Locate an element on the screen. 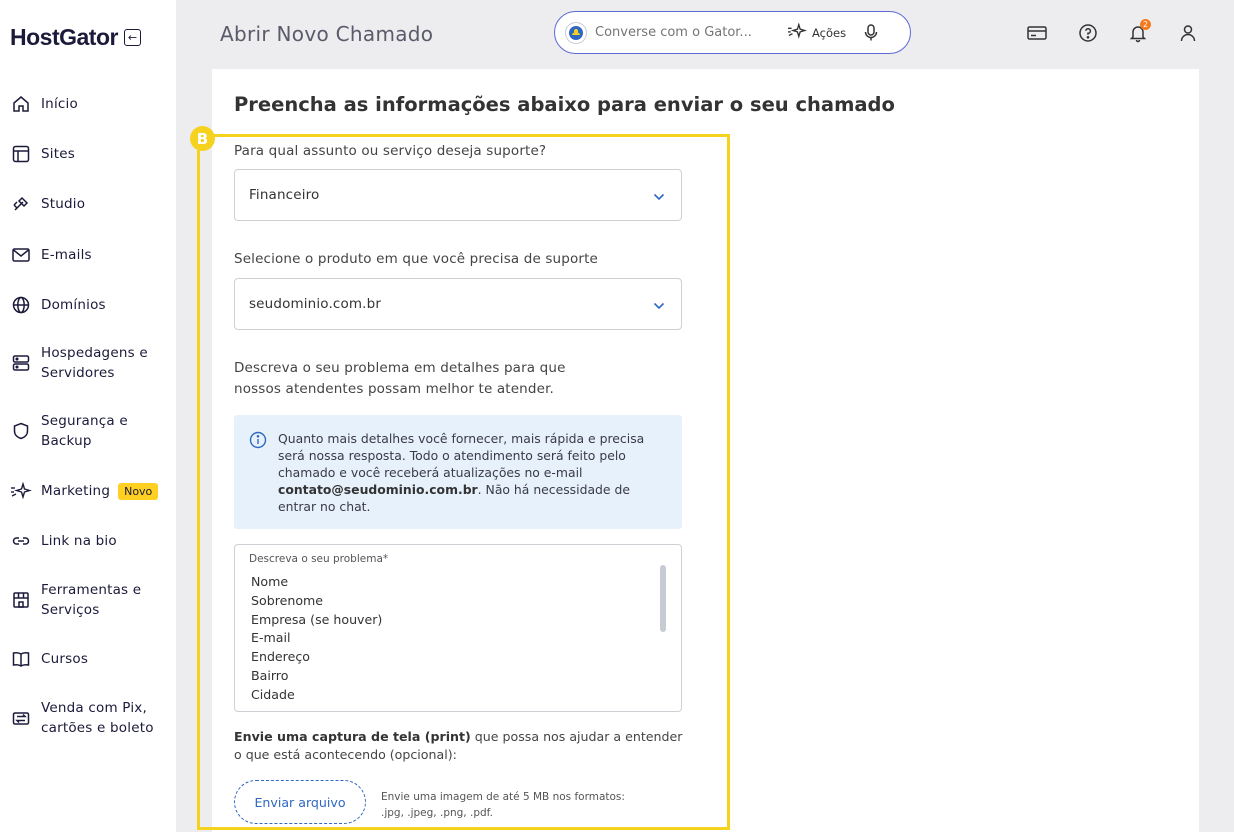  help-icon is located at coordinates (1088, 33).